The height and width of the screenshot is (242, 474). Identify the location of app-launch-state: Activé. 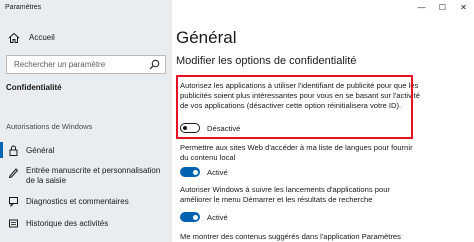
(217, 217).